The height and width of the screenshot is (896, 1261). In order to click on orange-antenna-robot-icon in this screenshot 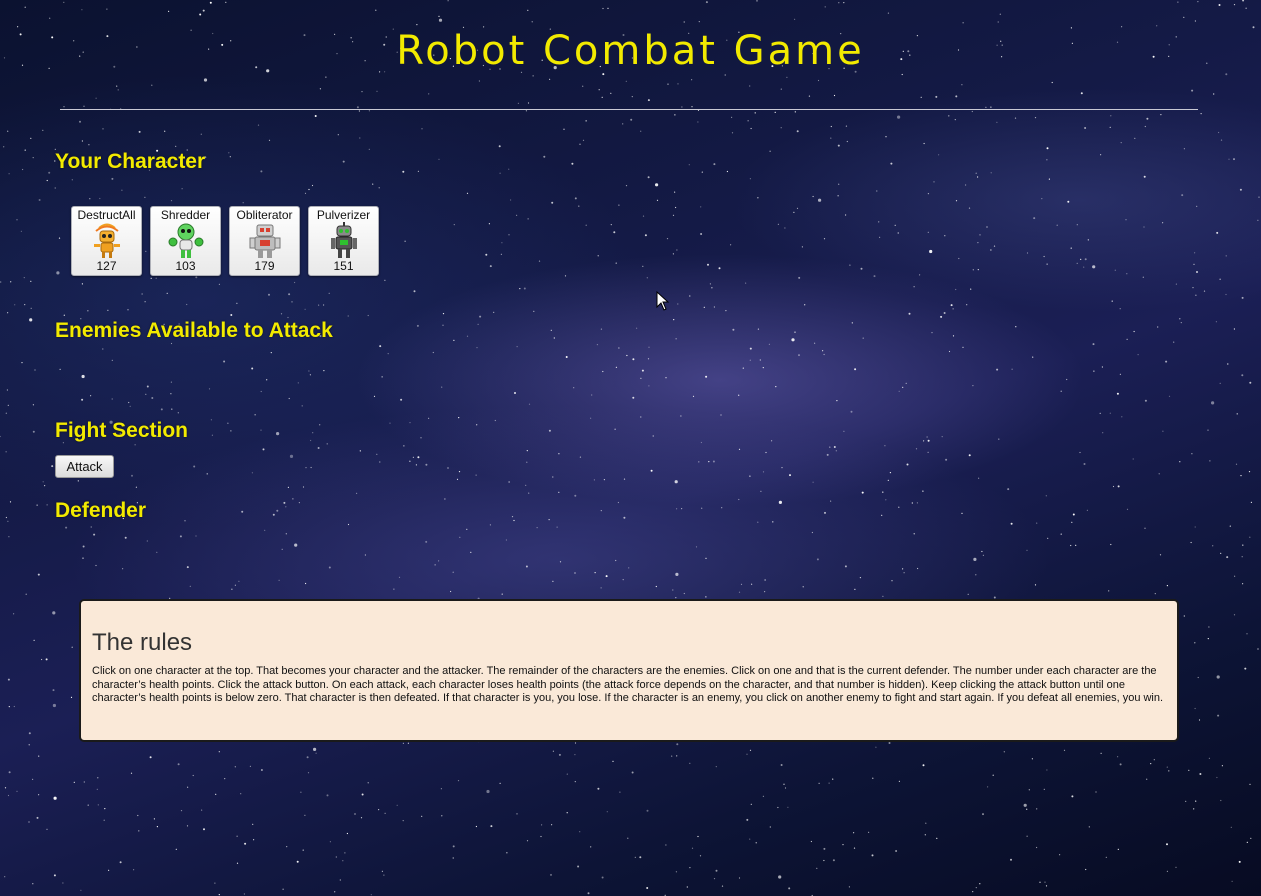, I will do `click(107, 240)`.